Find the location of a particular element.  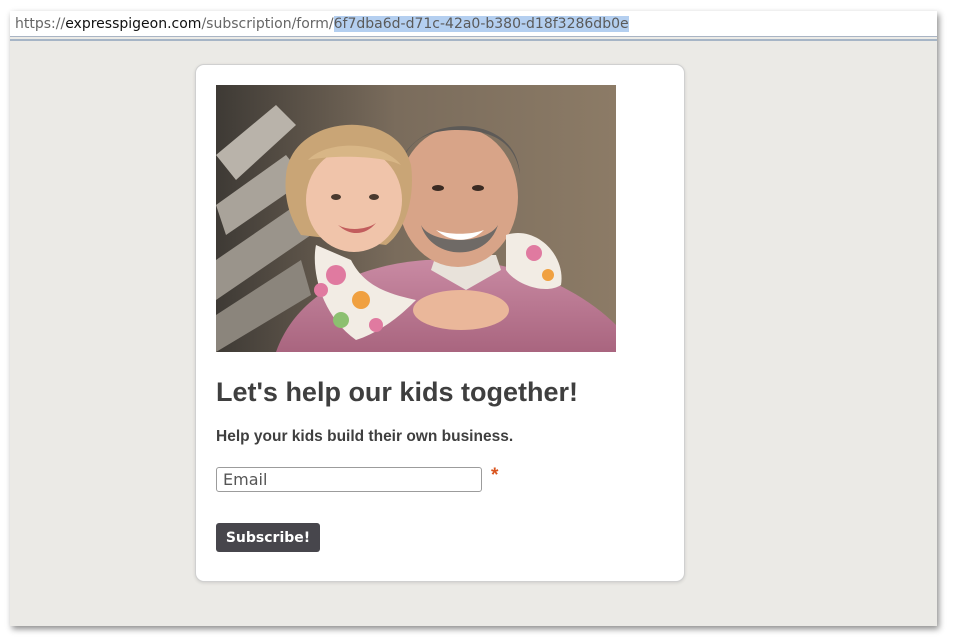

toolbar-divider is located at coordinates (473, 40).